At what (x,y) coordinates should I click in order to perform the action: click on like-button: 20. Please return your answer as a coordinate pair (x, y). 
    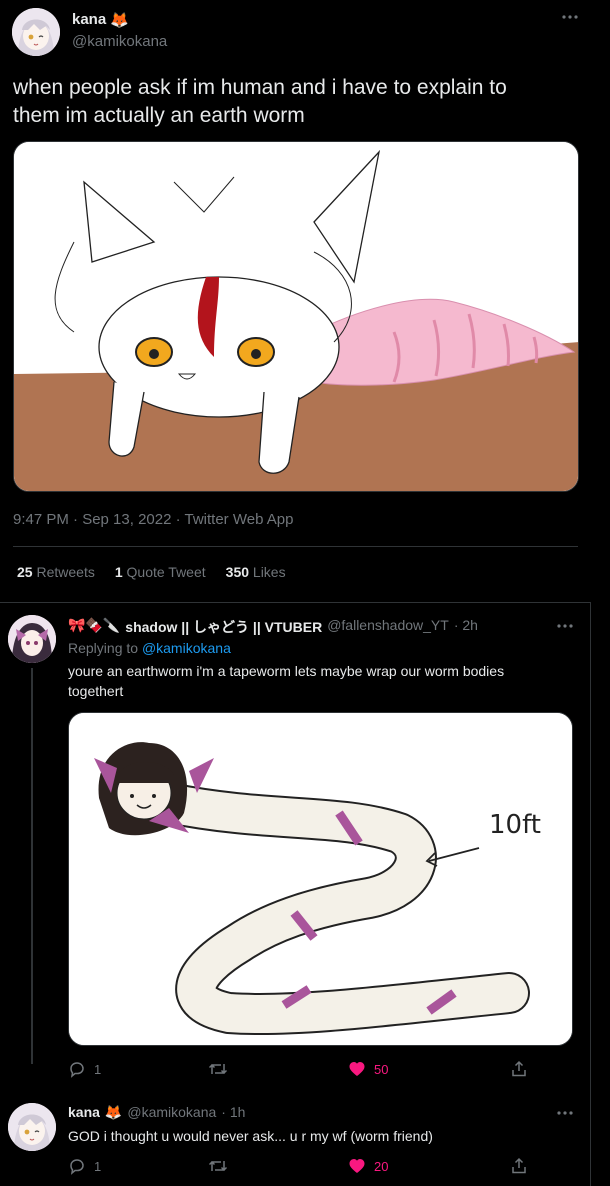
    Looking at the image, I should click on (408, 1166).